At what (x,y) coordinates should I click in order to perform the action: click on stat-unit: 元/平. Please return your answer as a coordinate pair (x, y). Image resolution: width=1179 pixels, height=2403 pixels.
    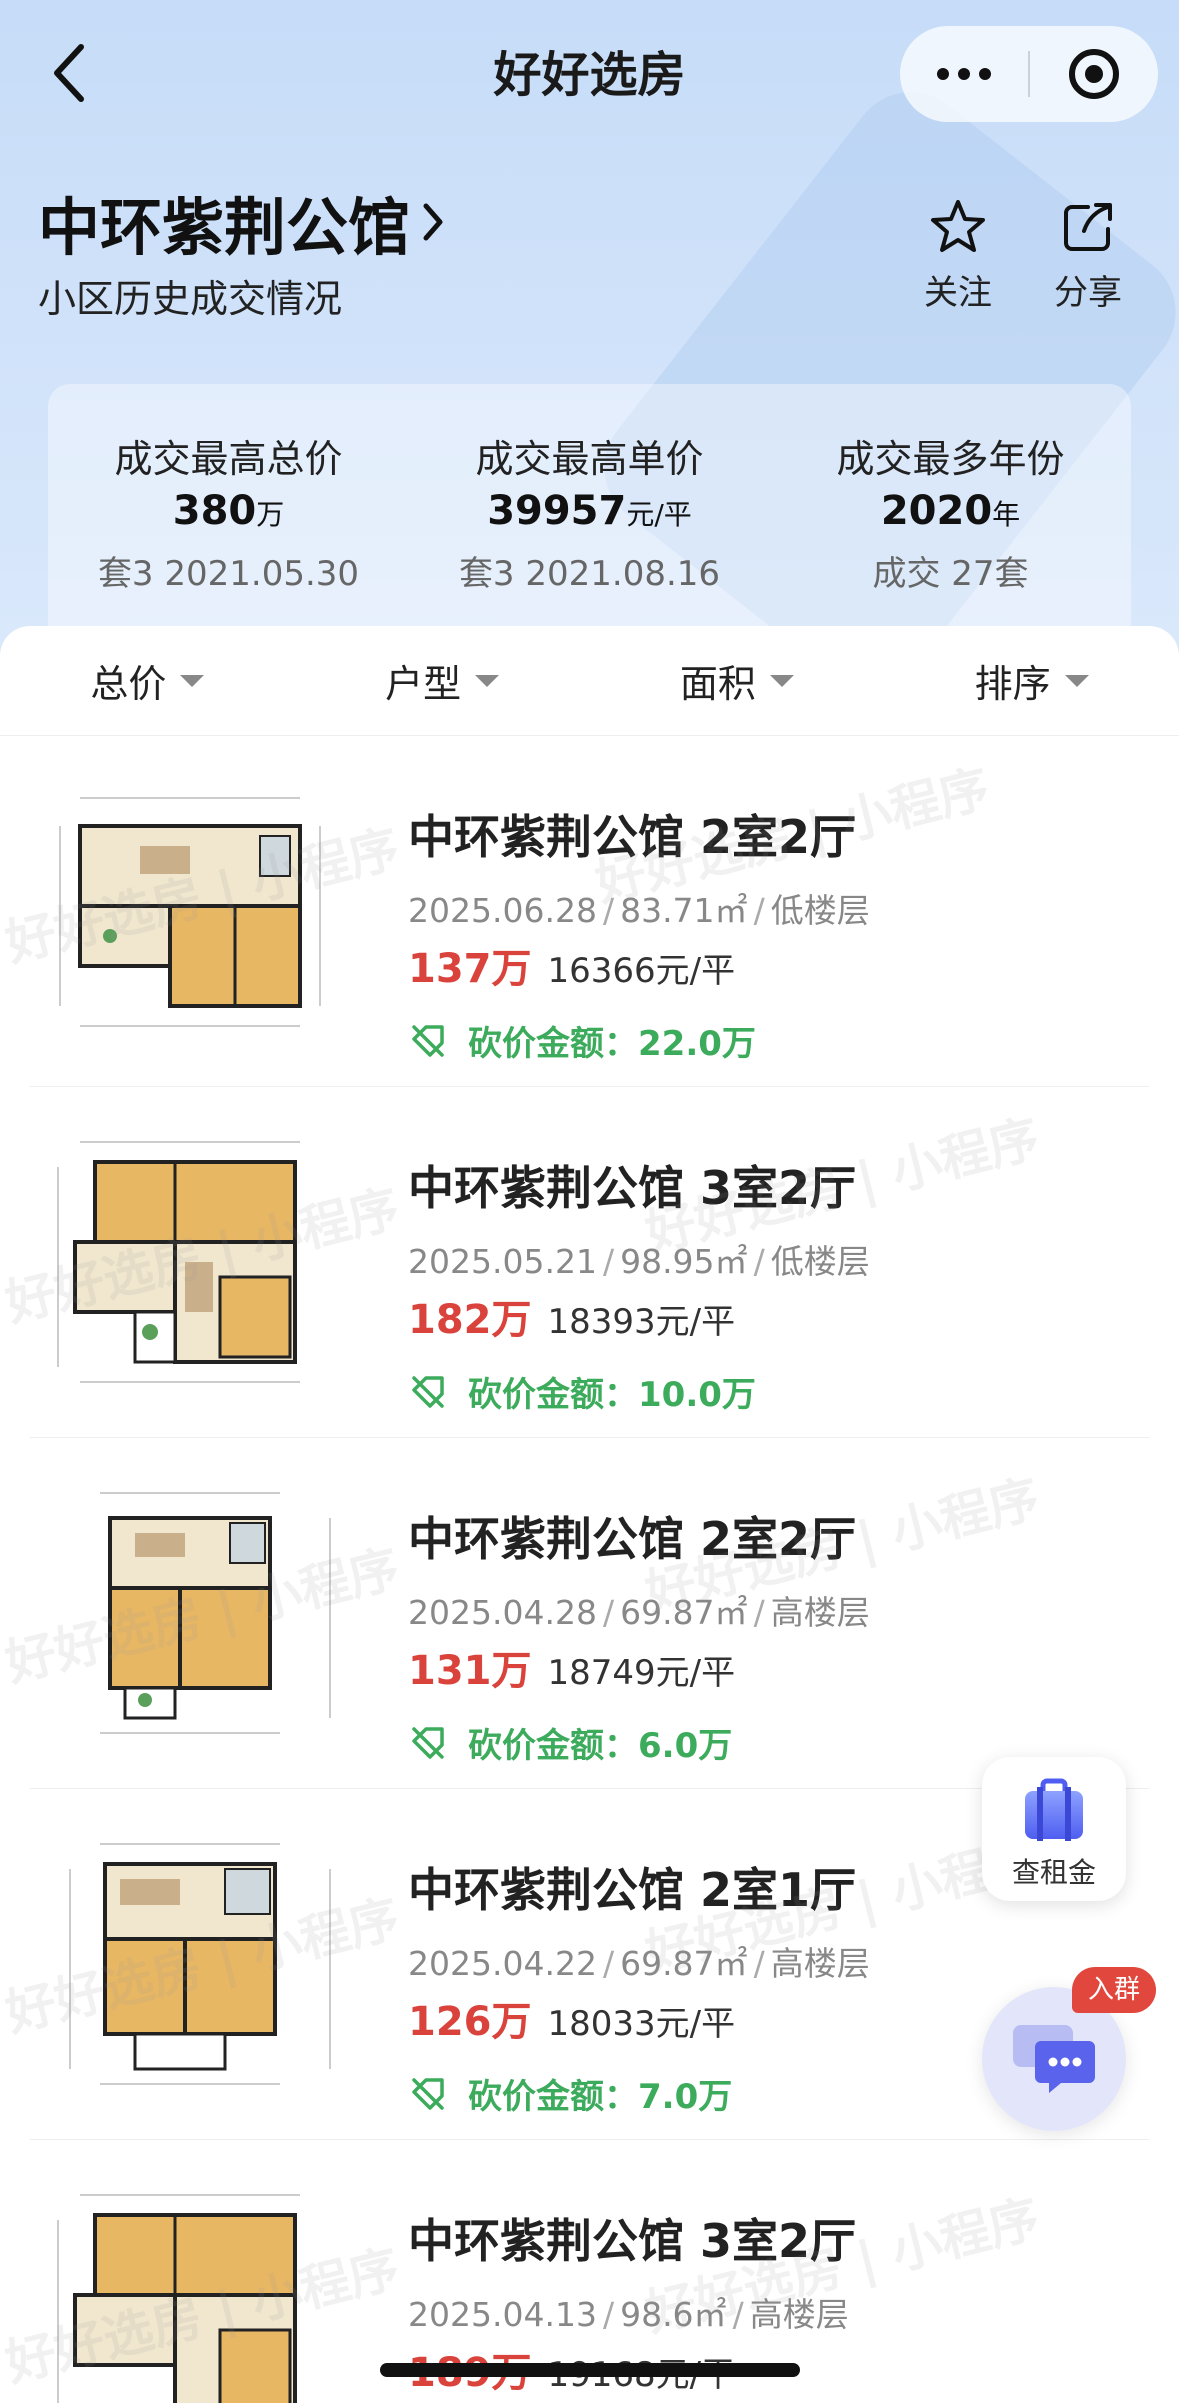
    Looking at the image, I should click on (659, 514).